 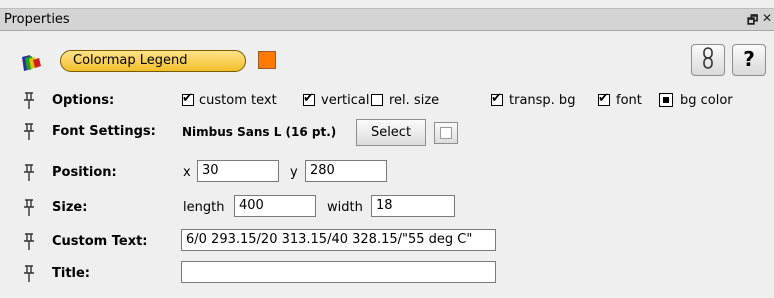 What do you see at coordinates (130, 60) in the screenshot?
I see `module-name: Colormap Legend` at bounding box center [130, 60].